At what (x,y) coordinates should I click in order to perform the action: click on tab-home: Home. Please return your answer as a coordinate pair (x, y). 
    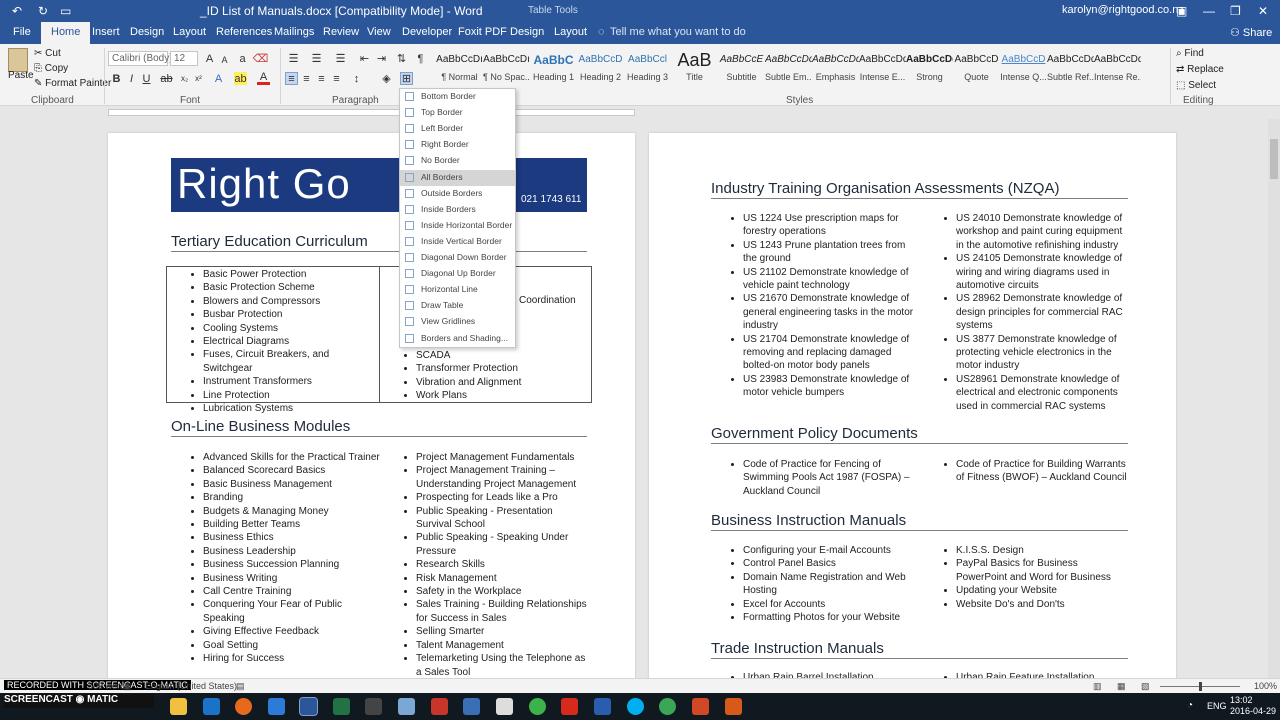
    Looking at the image, I should click on (66, 33).